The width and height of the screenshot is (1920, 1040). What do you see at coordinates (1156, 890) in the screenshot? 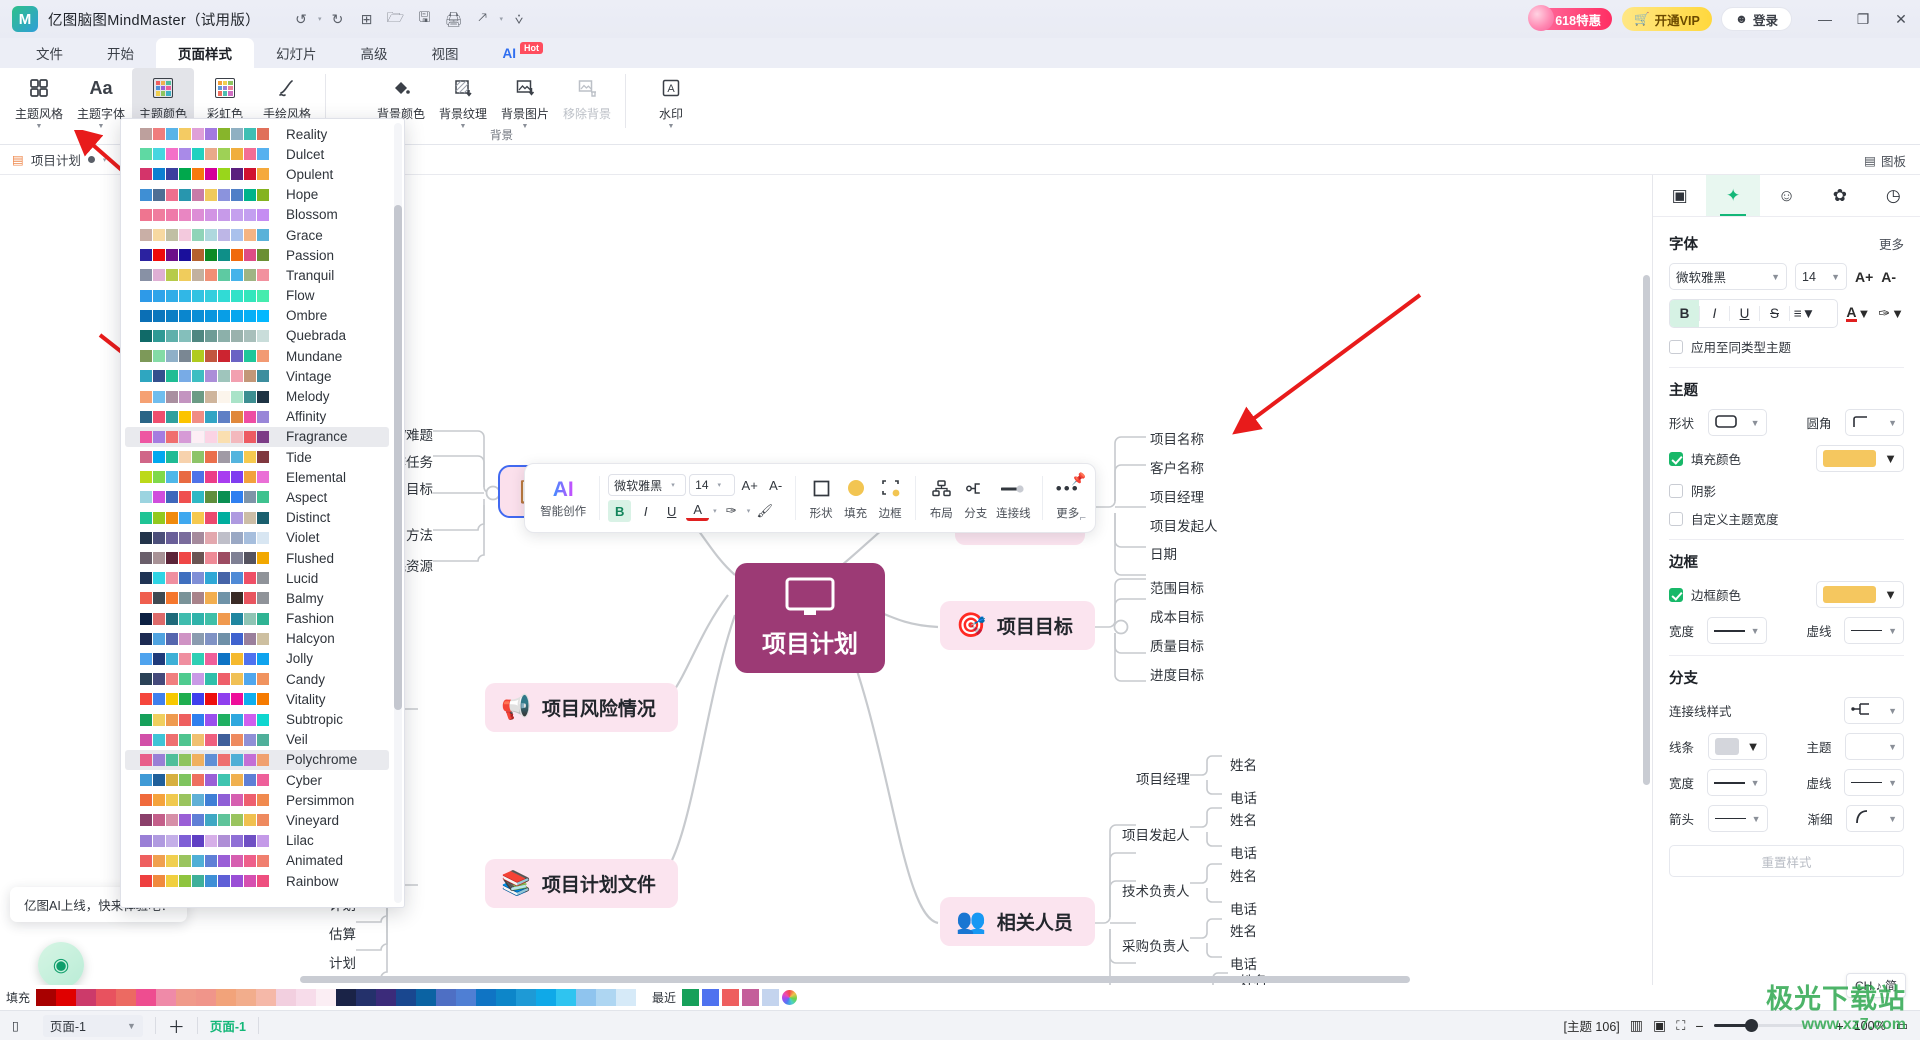
I see `leaf-role-2: 技术负责人` at bounding box center [1156, 890].